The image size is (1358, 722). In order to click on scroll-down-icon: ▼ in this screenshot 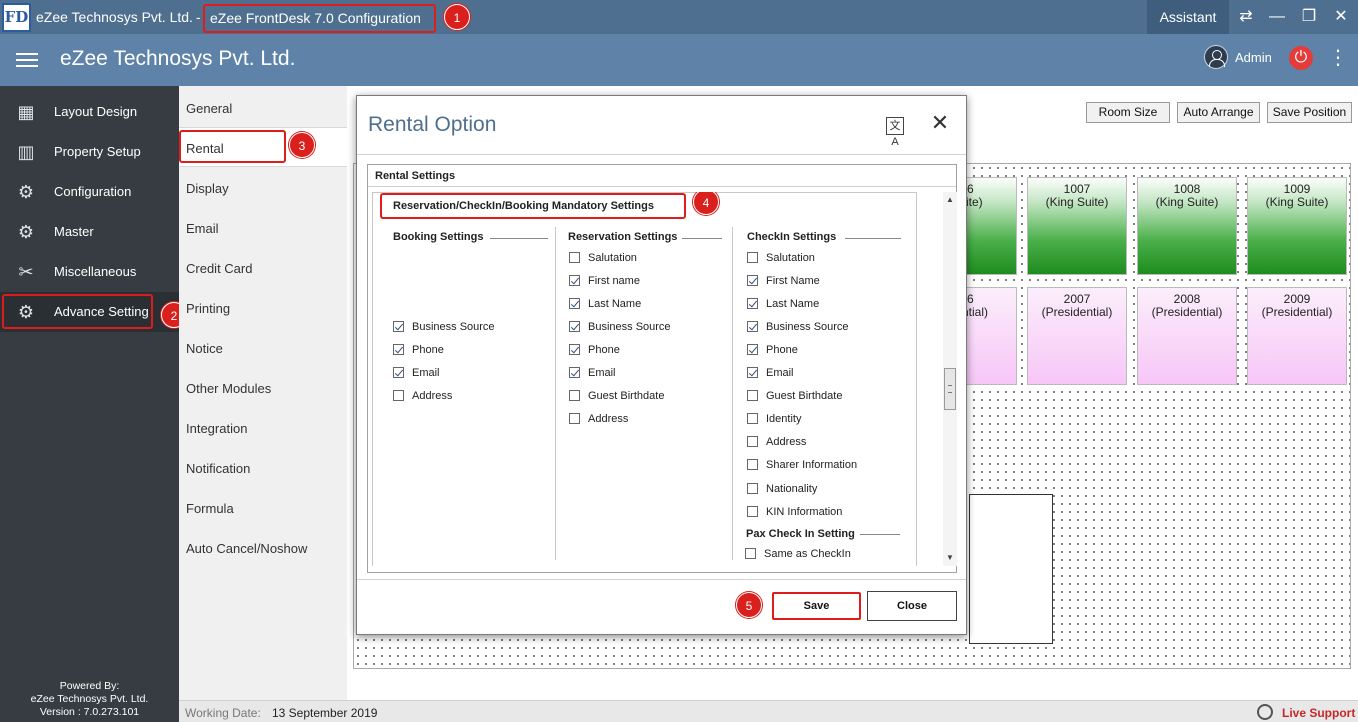, I will do `click(950, 558)`.